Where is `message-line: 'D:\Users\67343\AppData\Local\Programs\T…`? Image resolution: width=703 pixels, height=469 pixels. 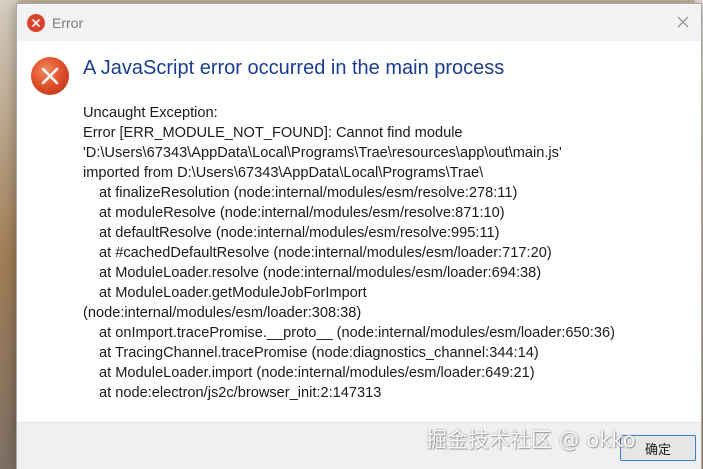
message-line: 'D:\Users\67343\AppData\Local\Programs\T… is located at coordinates (322, 153).